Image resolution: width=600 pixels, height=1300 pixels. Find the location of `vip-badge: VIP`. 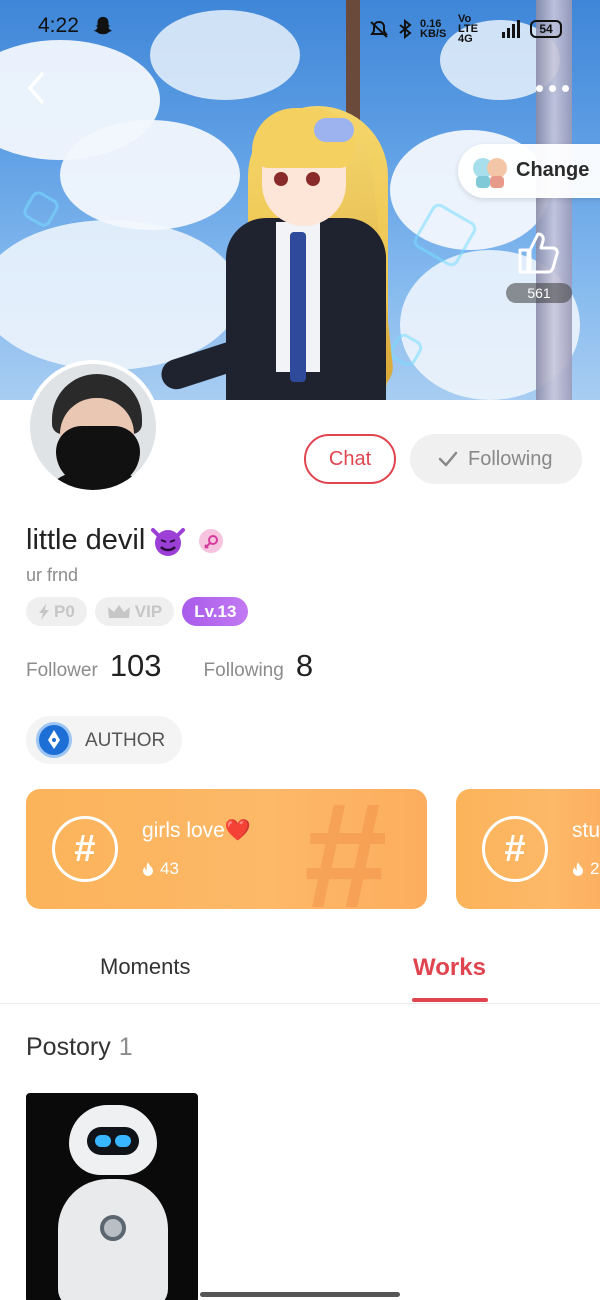

vip-badge: VIP is located at coordinates (134, 611).